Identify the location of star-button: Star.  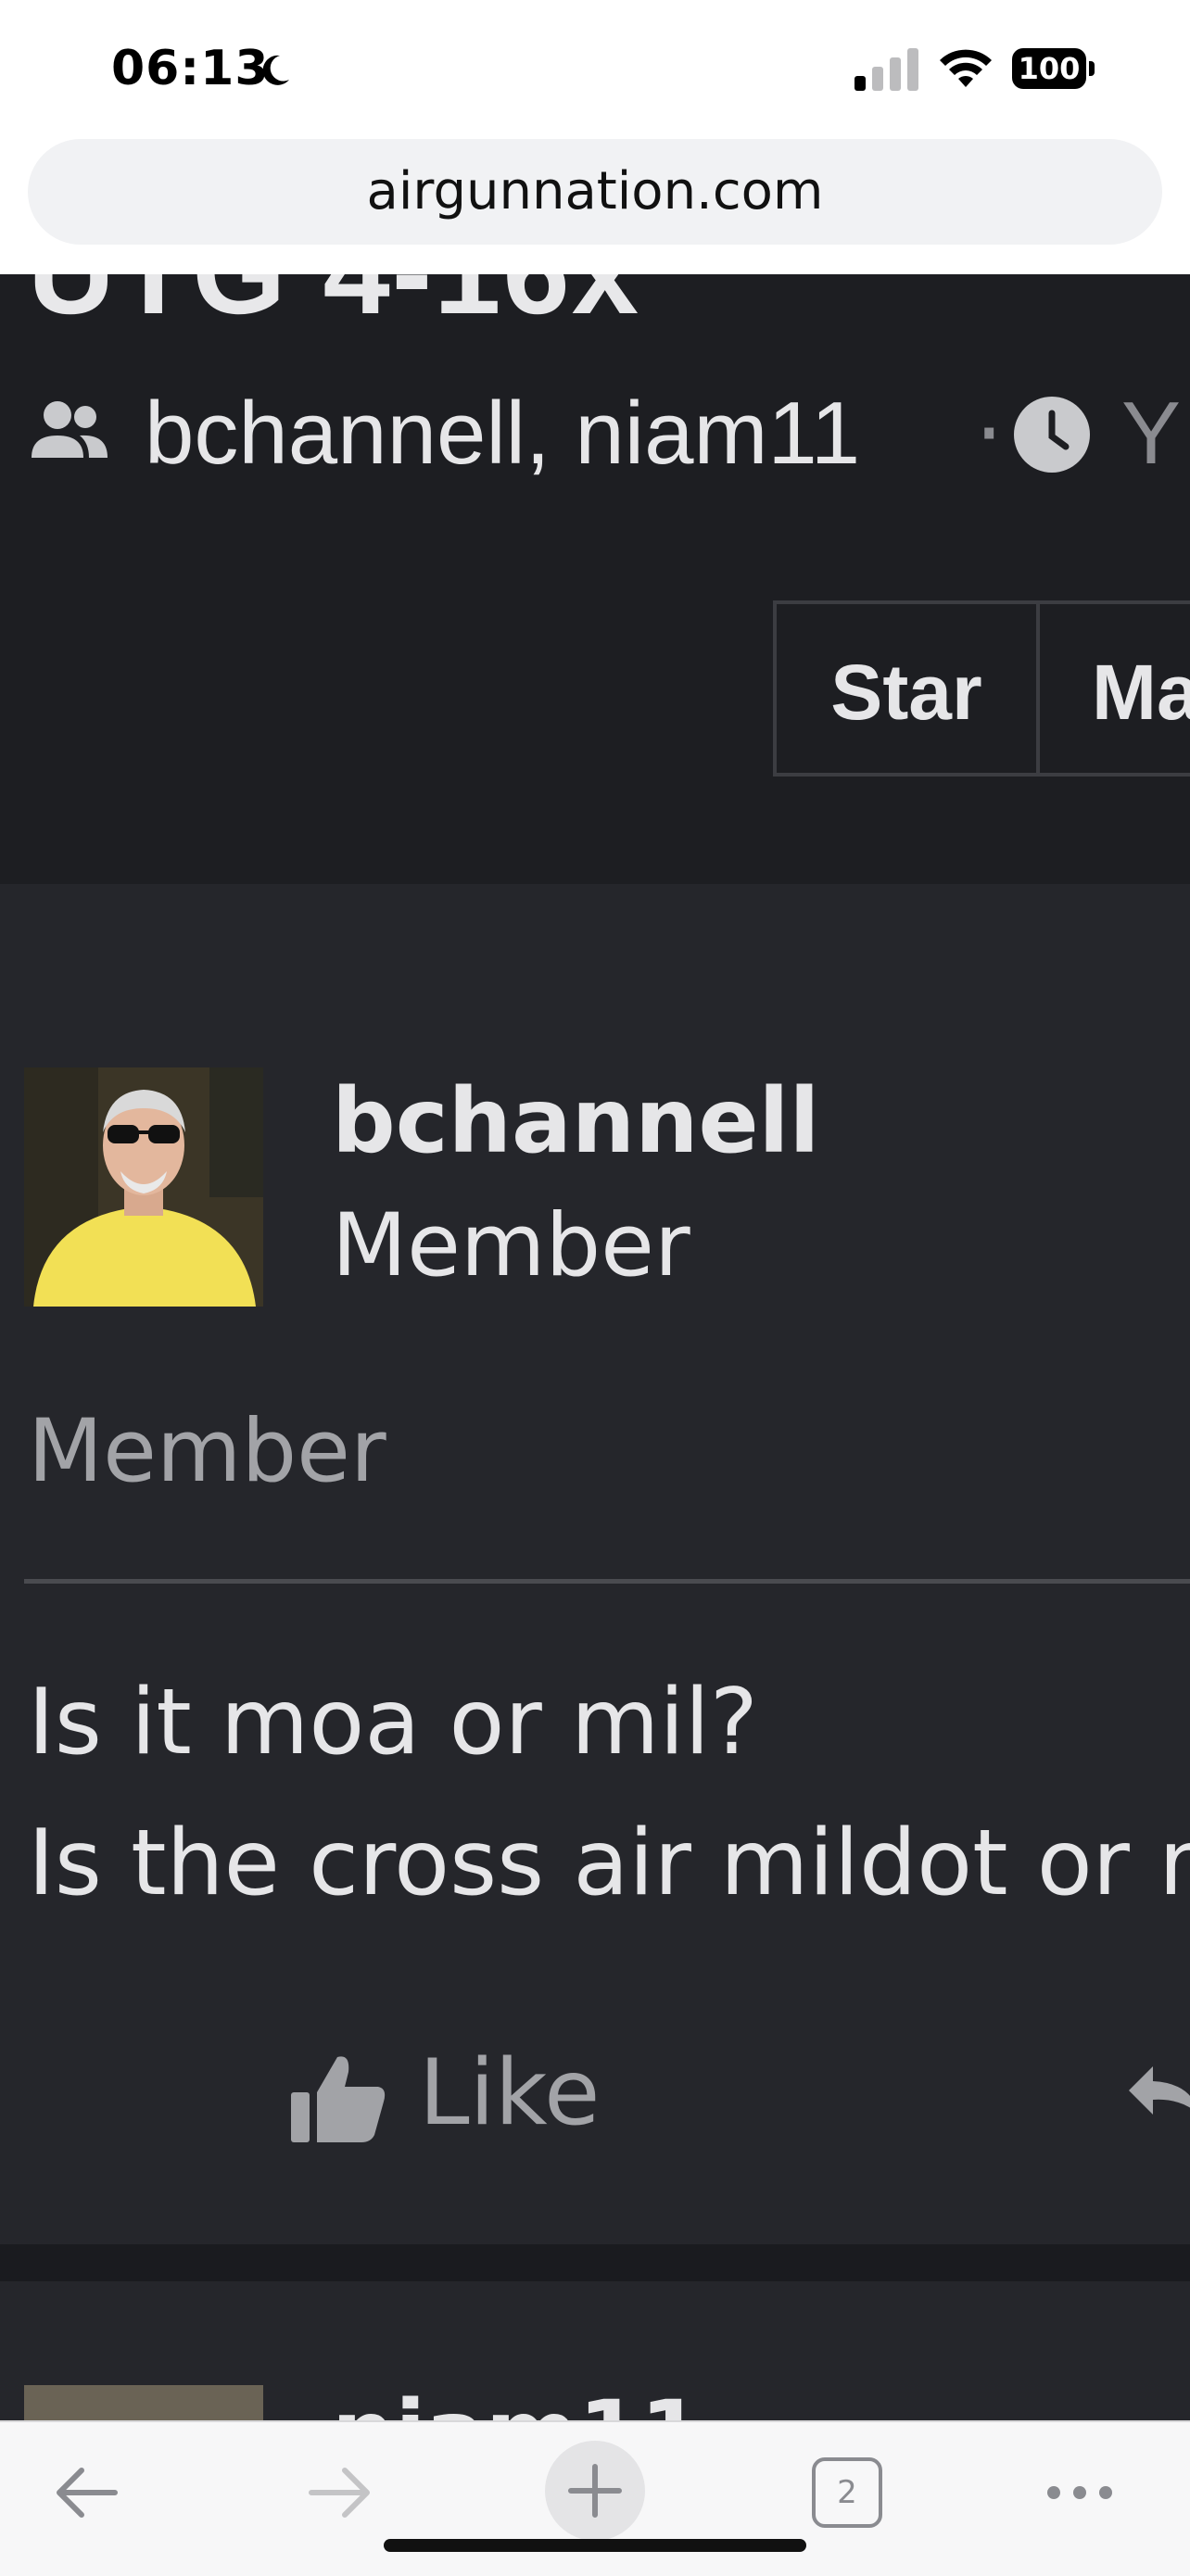
(906, 688).